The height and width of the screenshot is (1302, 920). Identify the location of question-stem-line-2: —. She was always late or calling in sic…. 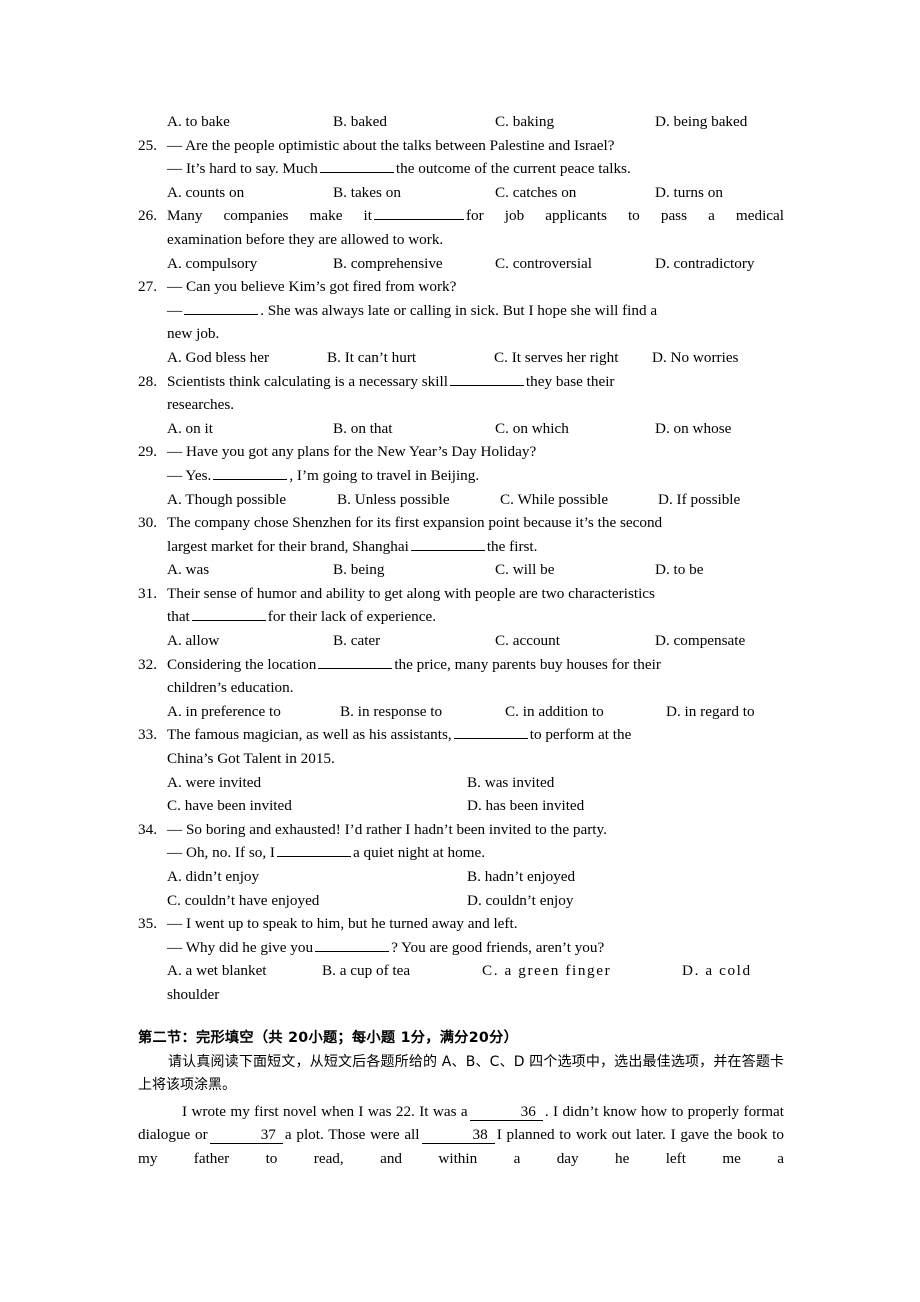
(412, 310).